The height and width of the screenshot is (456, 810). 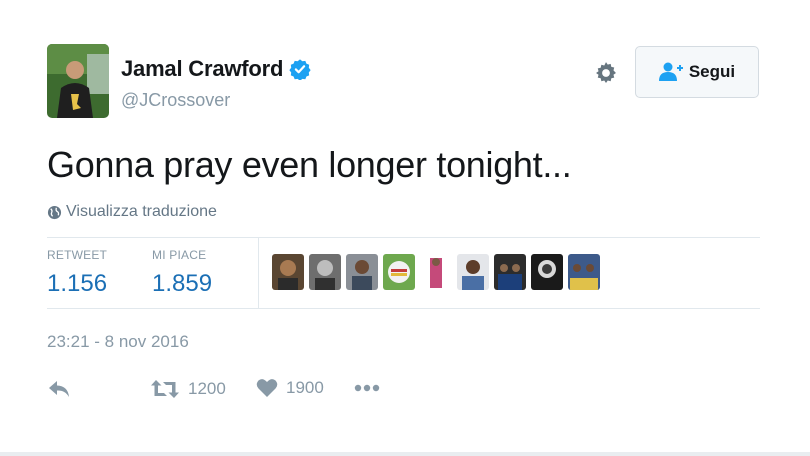 I want to click on user-handle: @JCrossover, so click(x=175, y=100).